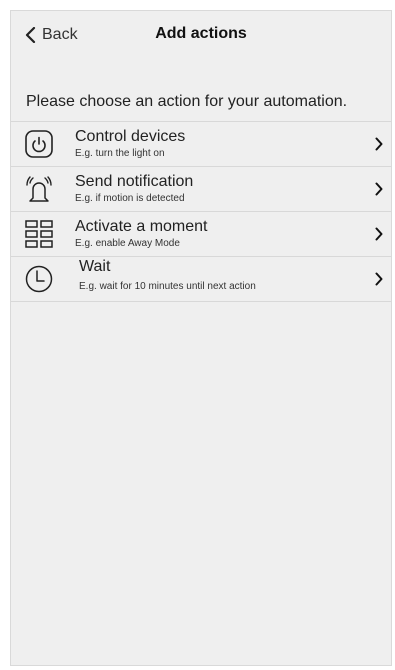 This screenshot has width=395, height=670. I want to click on action-title: Control devices, so click(130, 136).